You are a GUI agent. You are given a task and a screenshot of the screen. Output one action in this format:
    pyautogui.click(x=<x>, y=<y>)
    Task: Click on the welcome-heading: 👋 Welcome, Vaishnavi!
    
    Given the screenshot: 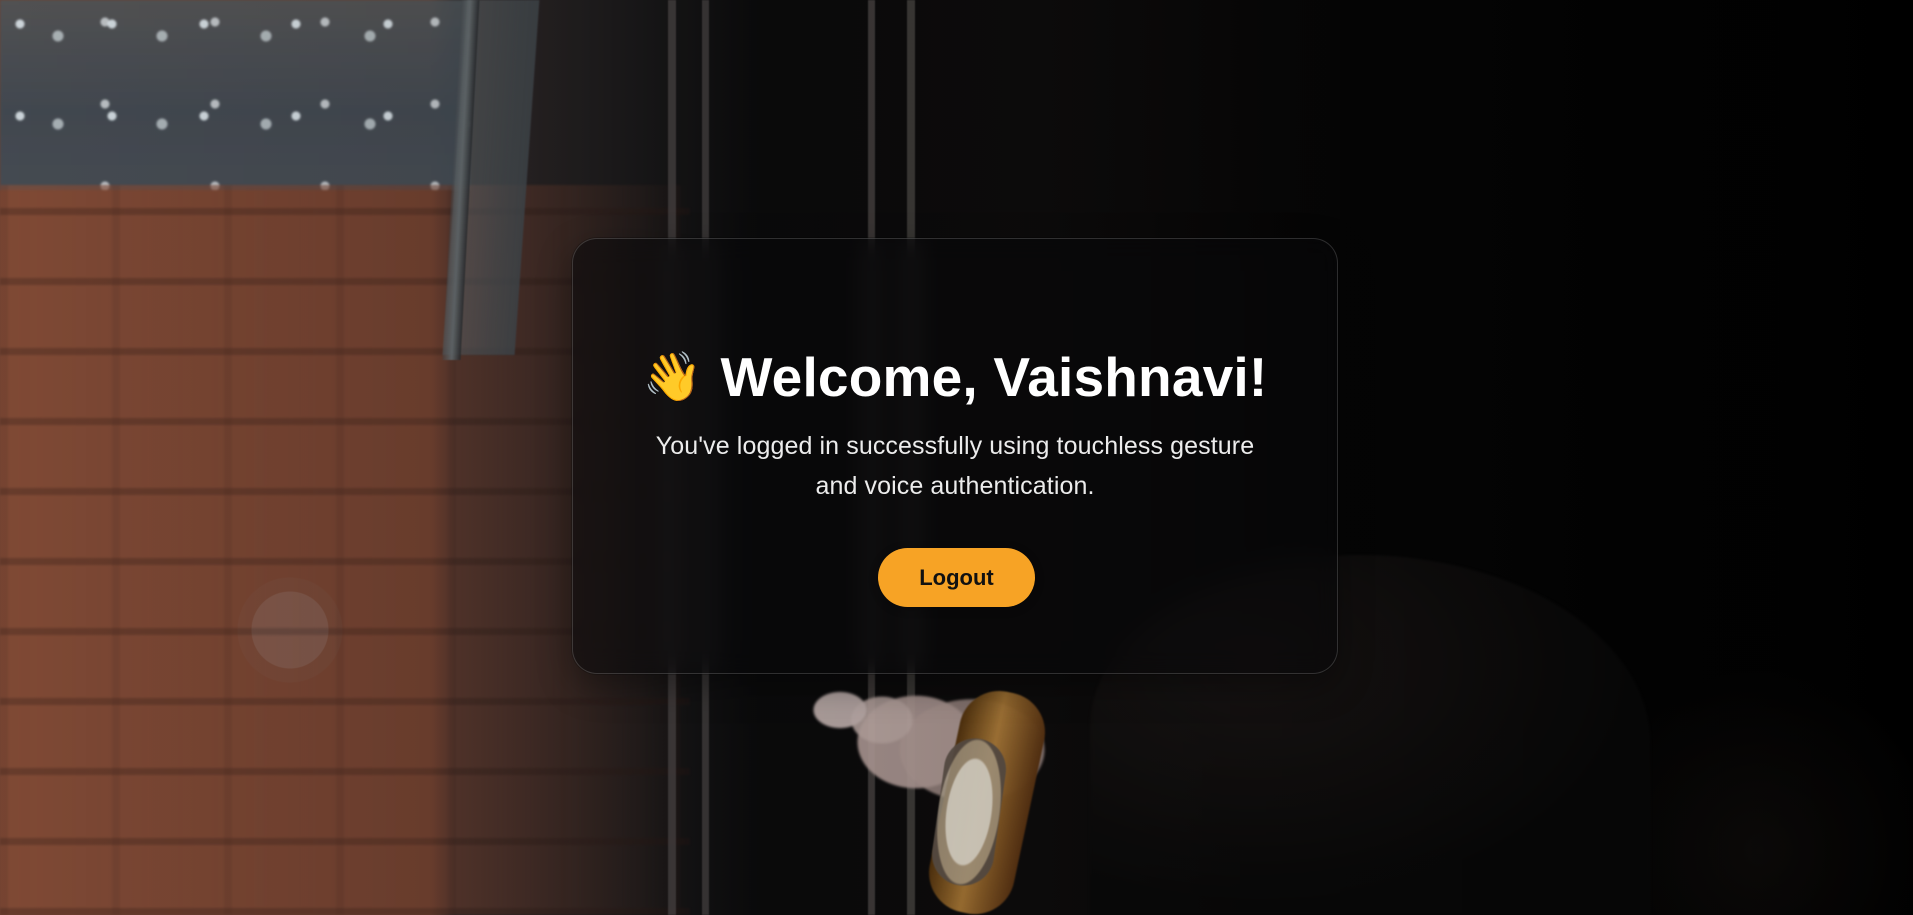 What is the action you would take?
    pyautogui.click(x=955, y=377)
    